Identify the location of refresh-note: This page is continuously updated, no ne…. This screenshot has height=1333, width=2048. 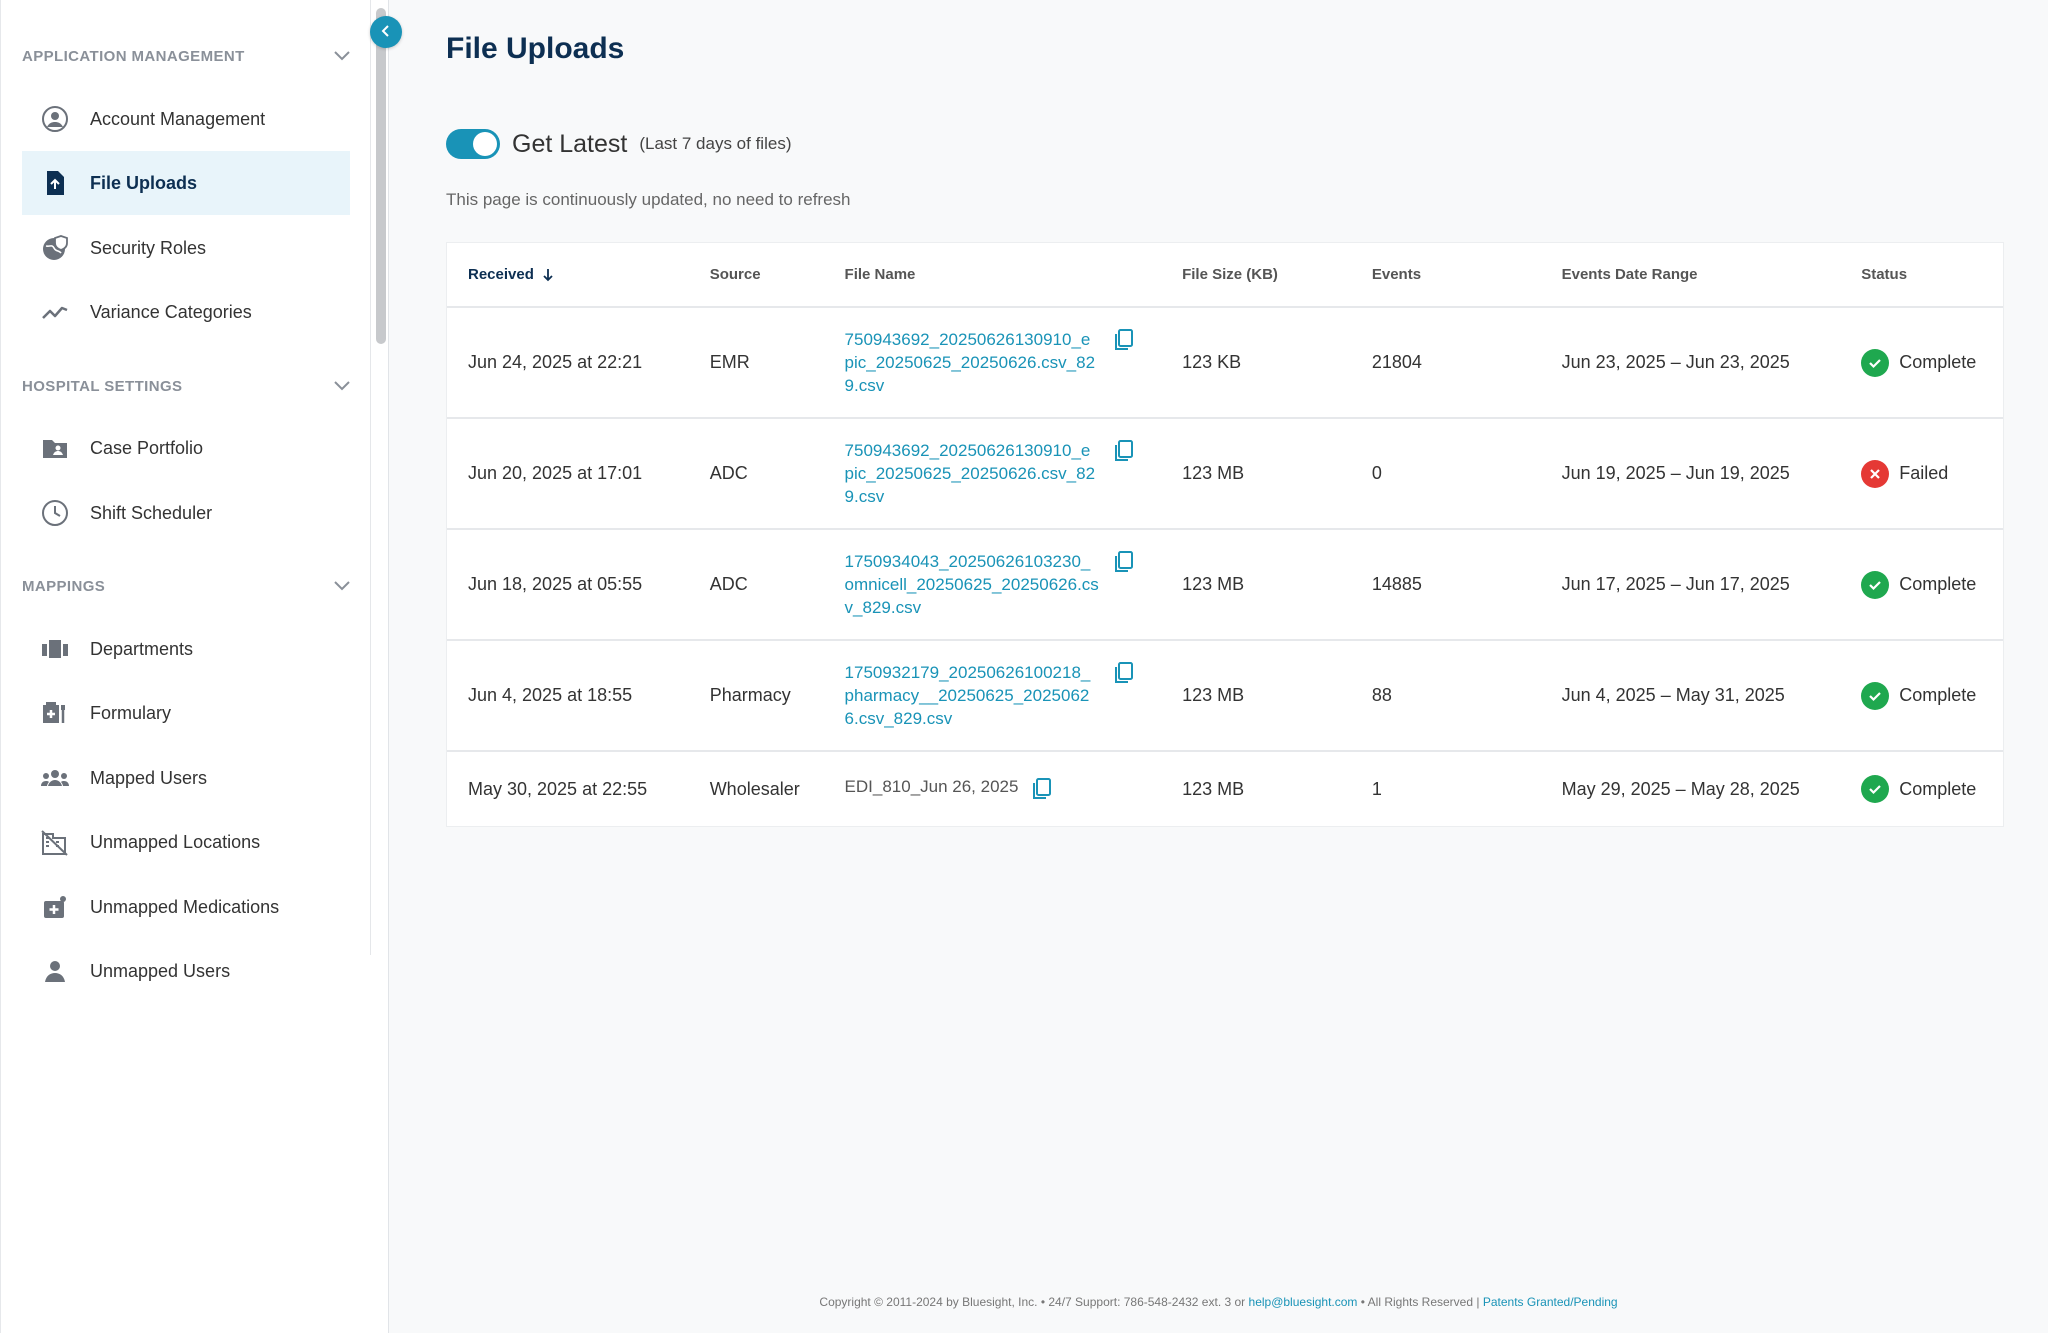
(648, 199).